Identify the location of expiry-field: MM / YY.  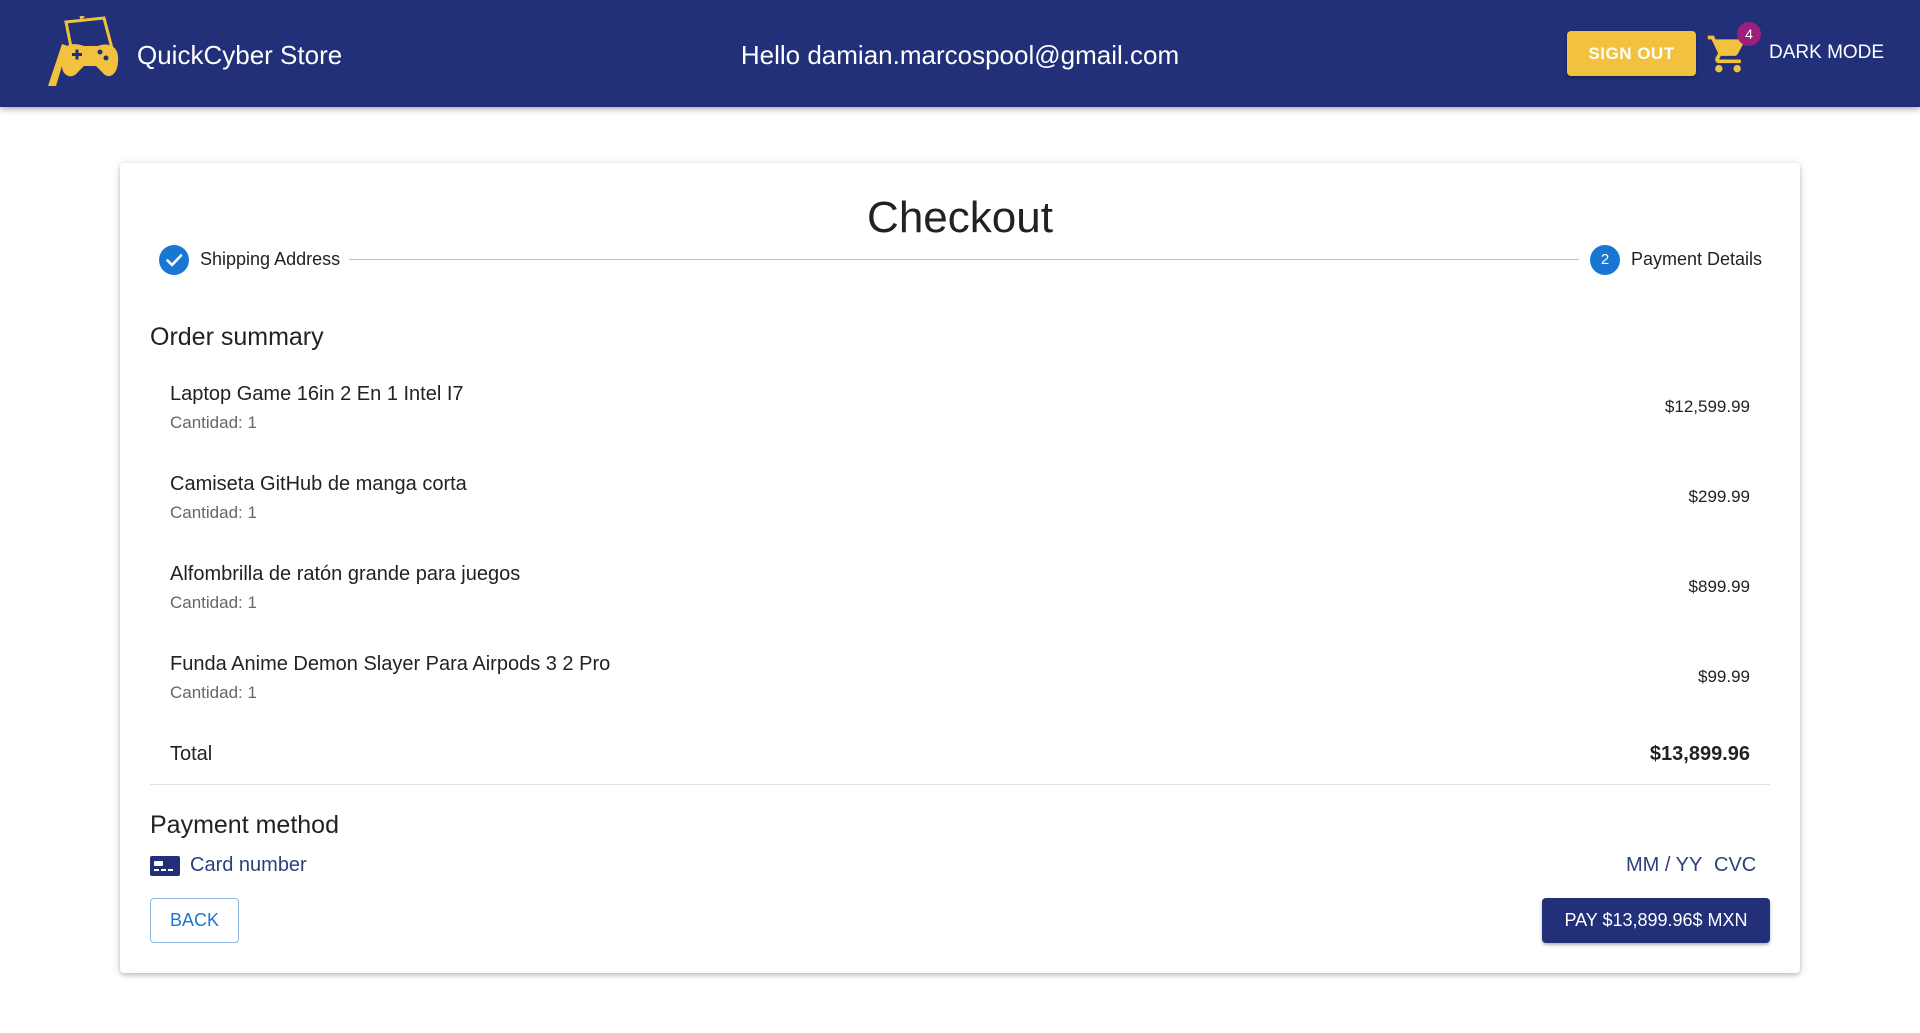
(1664, 865).